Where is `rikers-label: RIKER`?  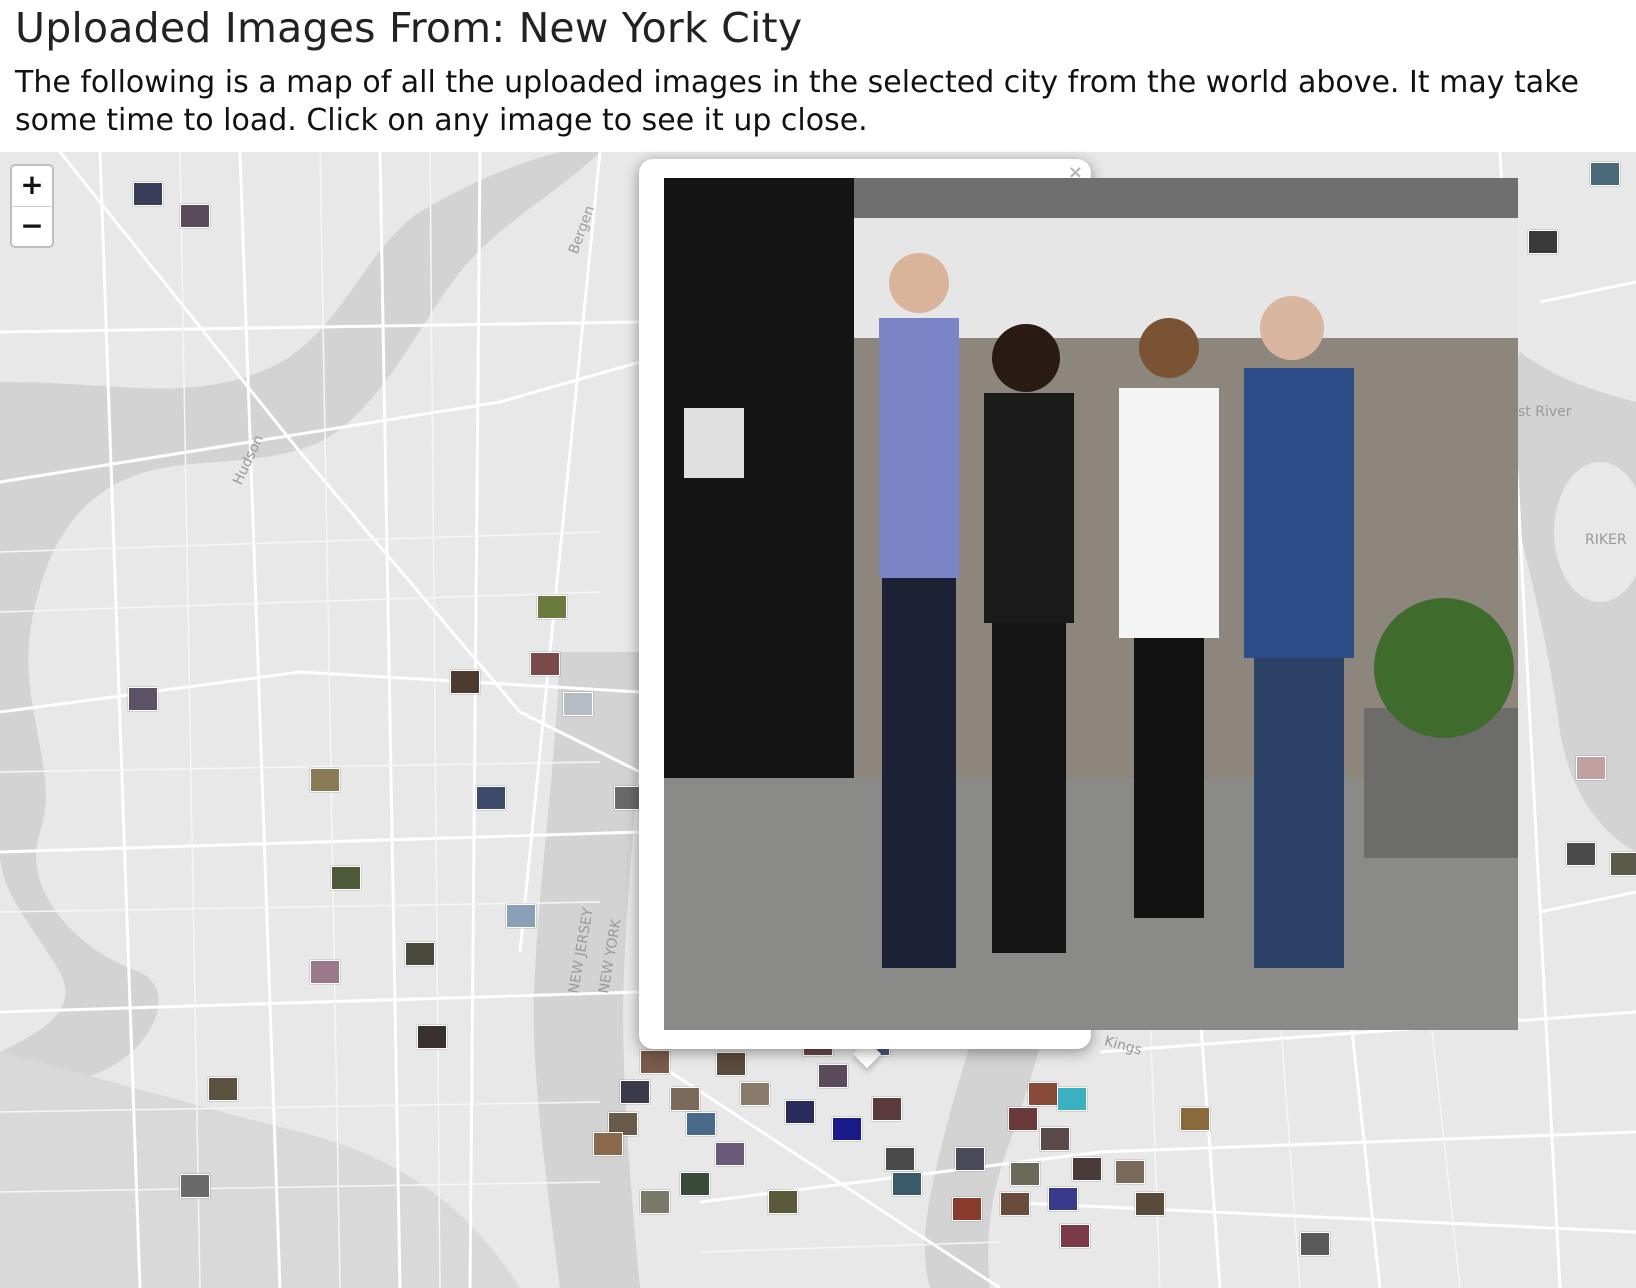
rikers-label: RIKER is located at coordinates (1606, 540).